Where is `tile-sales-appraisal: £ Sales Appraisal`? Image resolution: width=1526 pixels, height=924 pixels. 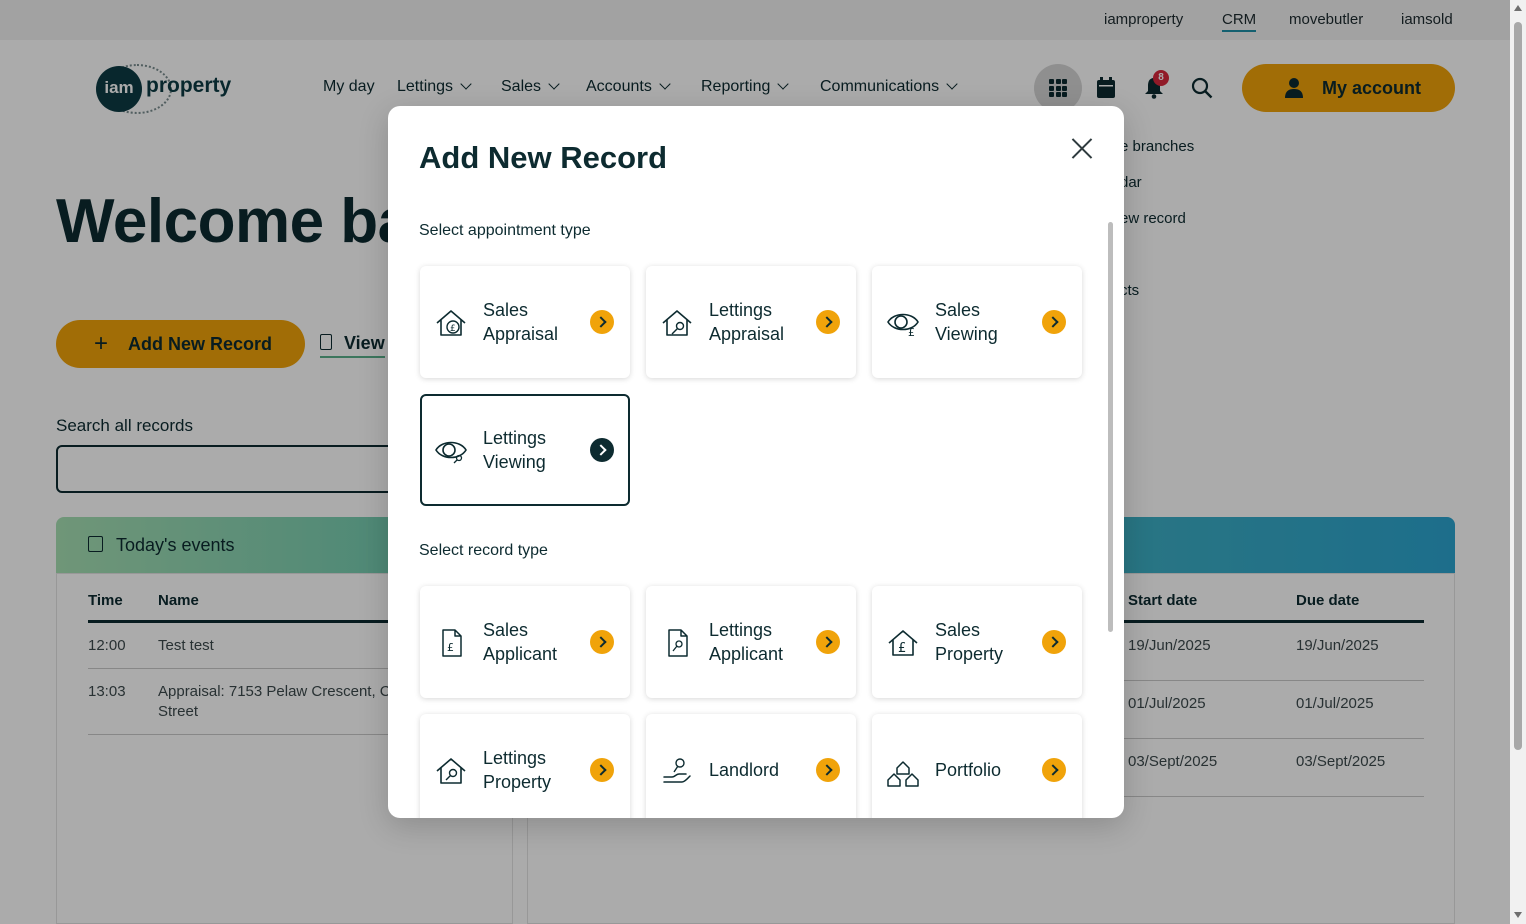
tile-sales-appraisal: £ Sales Appraisal is located at coordinates (525, 322).